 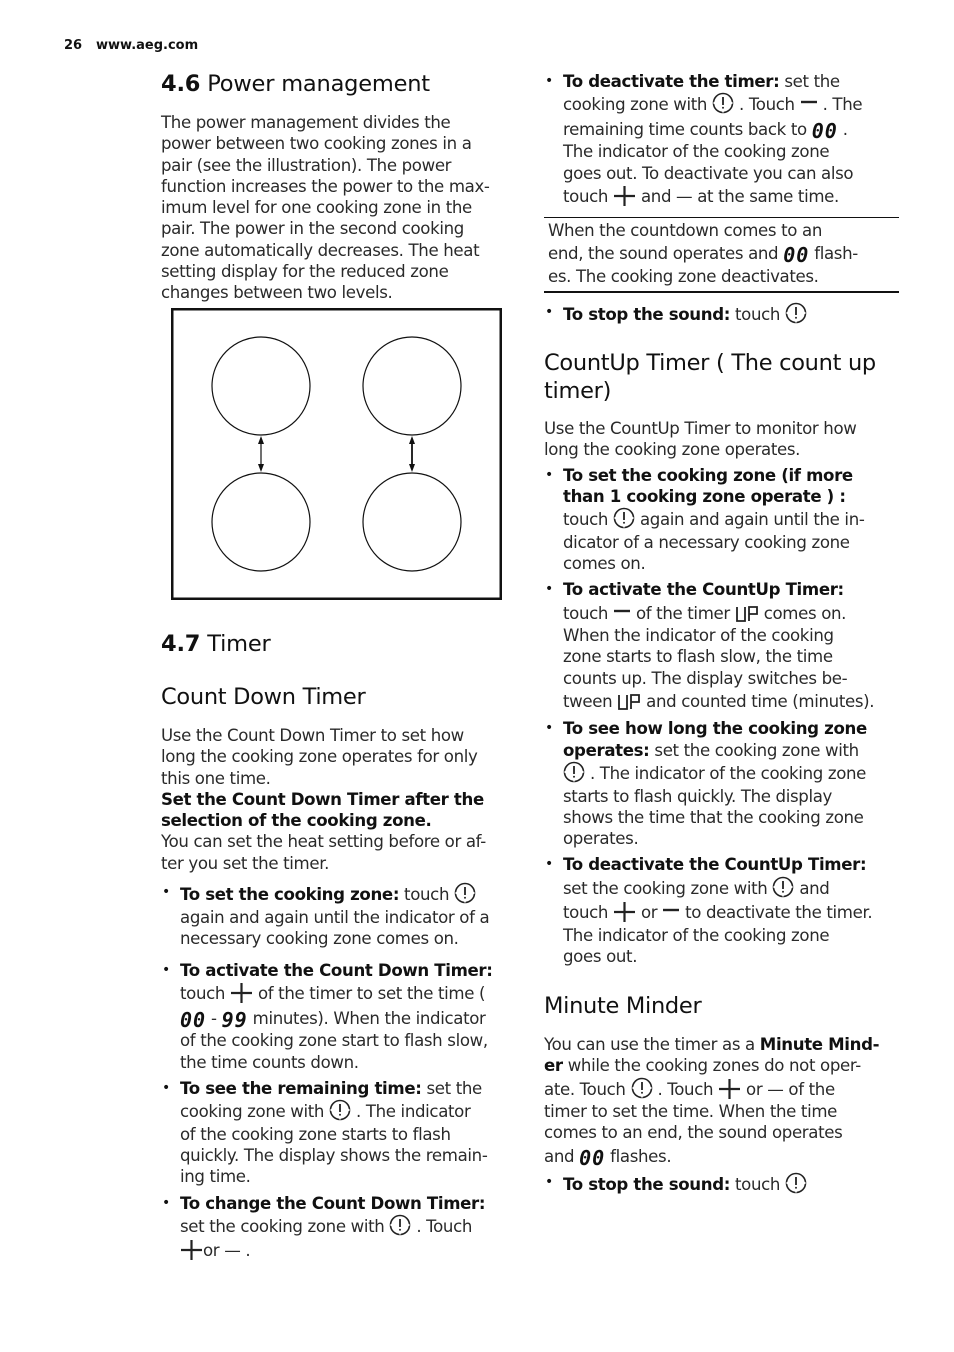 I want to click on step-label: To activate the CountUp Timer:, so click(x=703, y=590).